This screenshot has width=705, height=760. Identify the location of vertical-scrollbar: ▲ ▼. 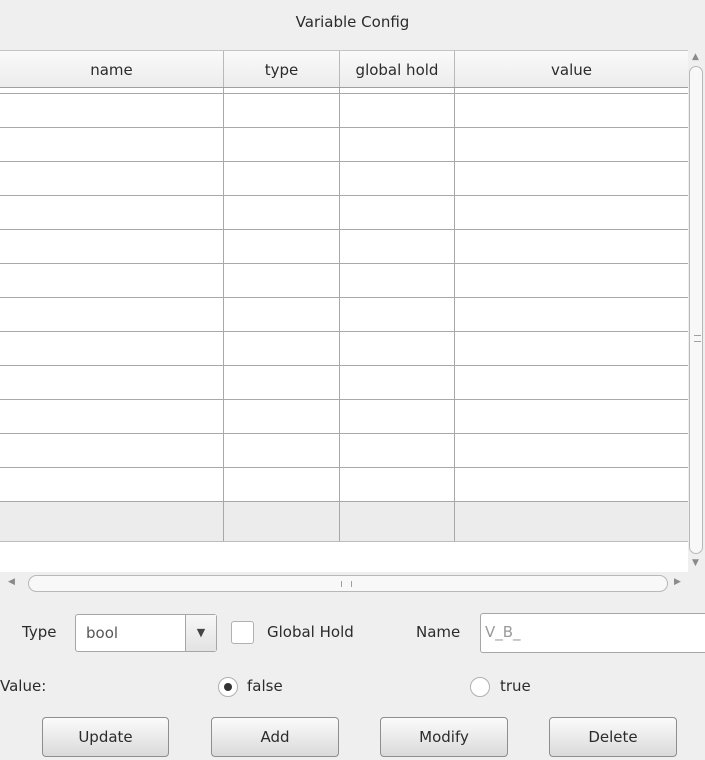
(696, 311).